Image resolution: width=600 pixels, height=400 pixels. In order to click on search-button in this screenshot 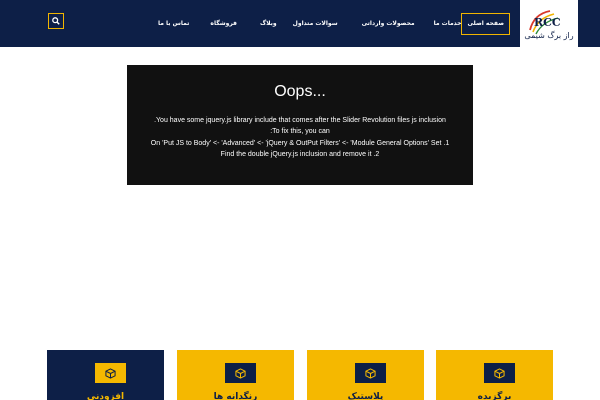, I will do `click(56, 21)`.